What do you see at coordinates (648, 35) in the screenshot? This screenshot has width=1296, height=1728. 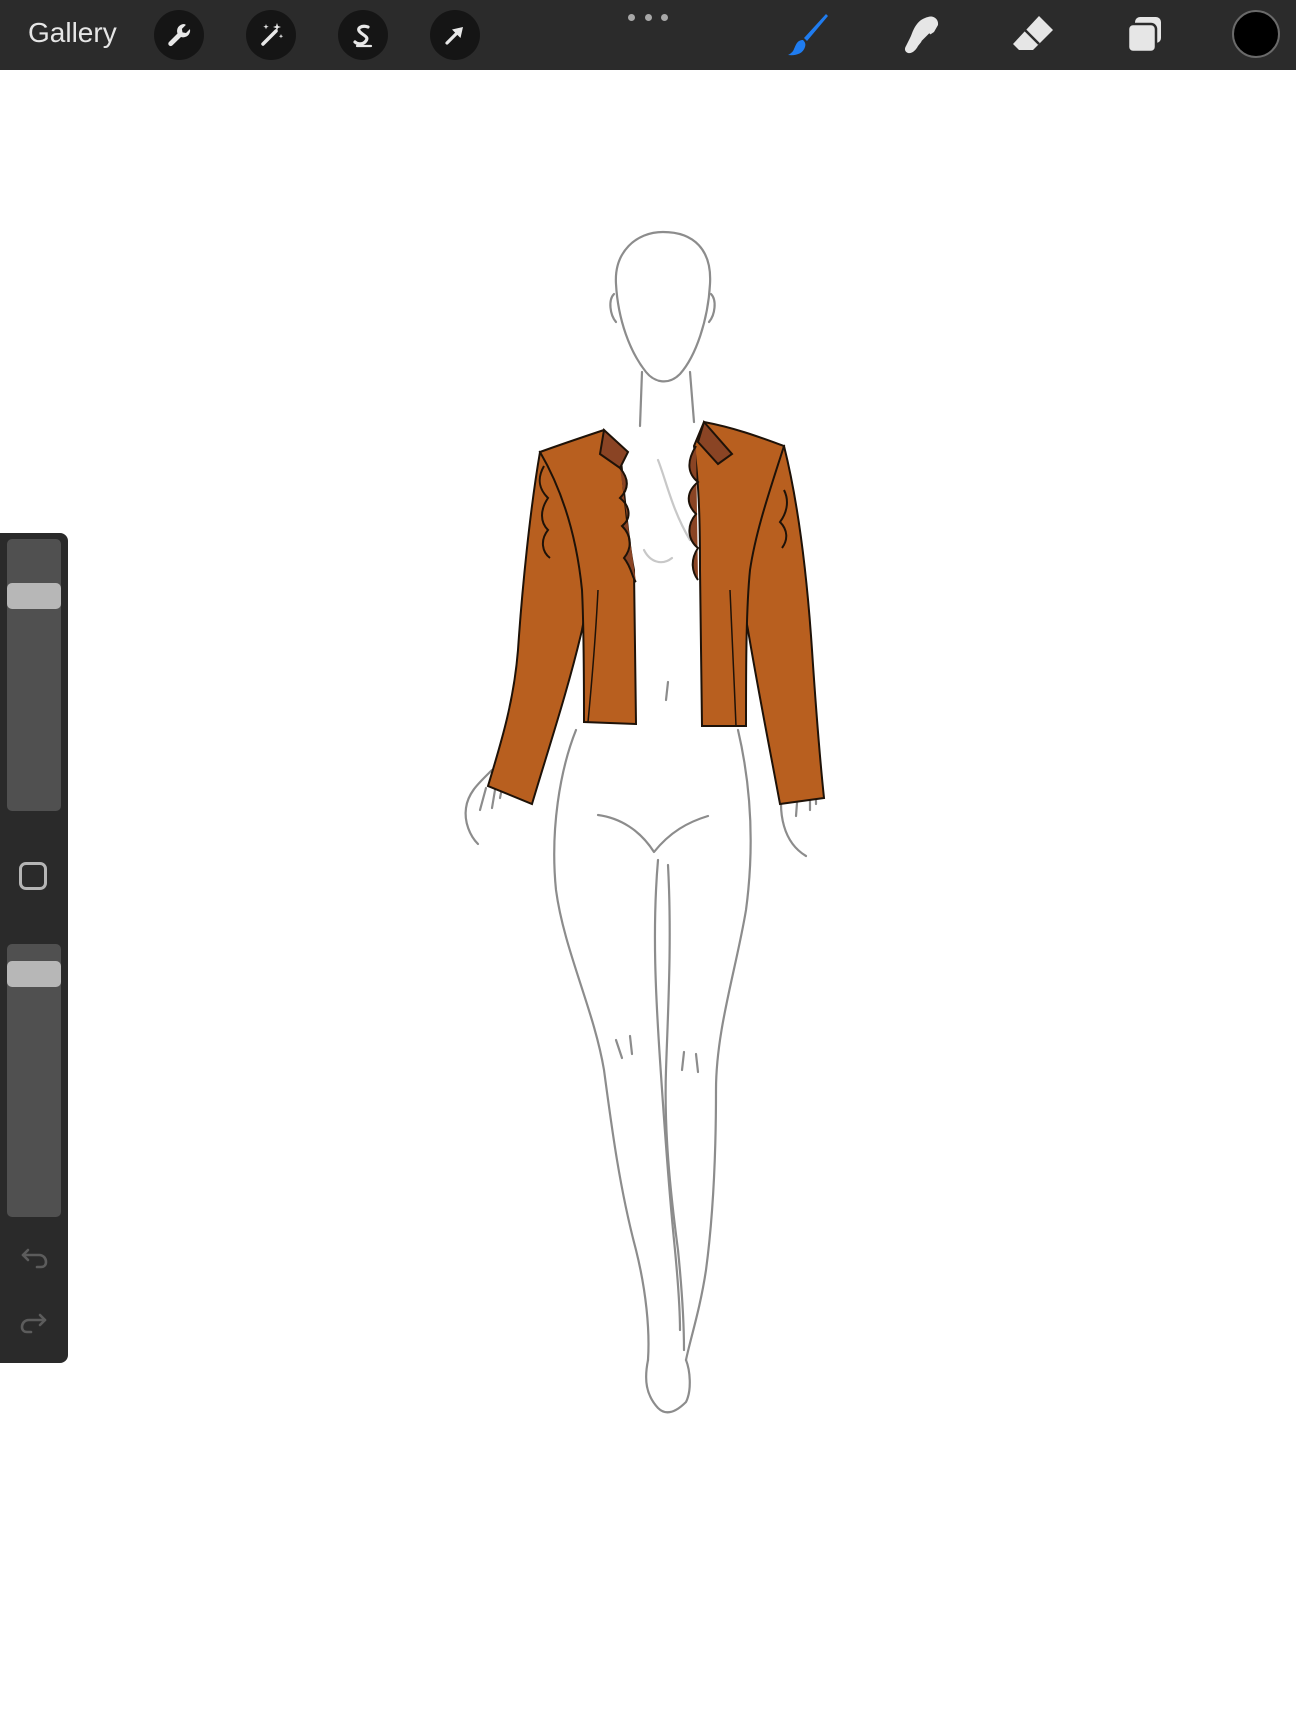 I see `top-toolbar: Gallery` at bounding box center [648, 35].